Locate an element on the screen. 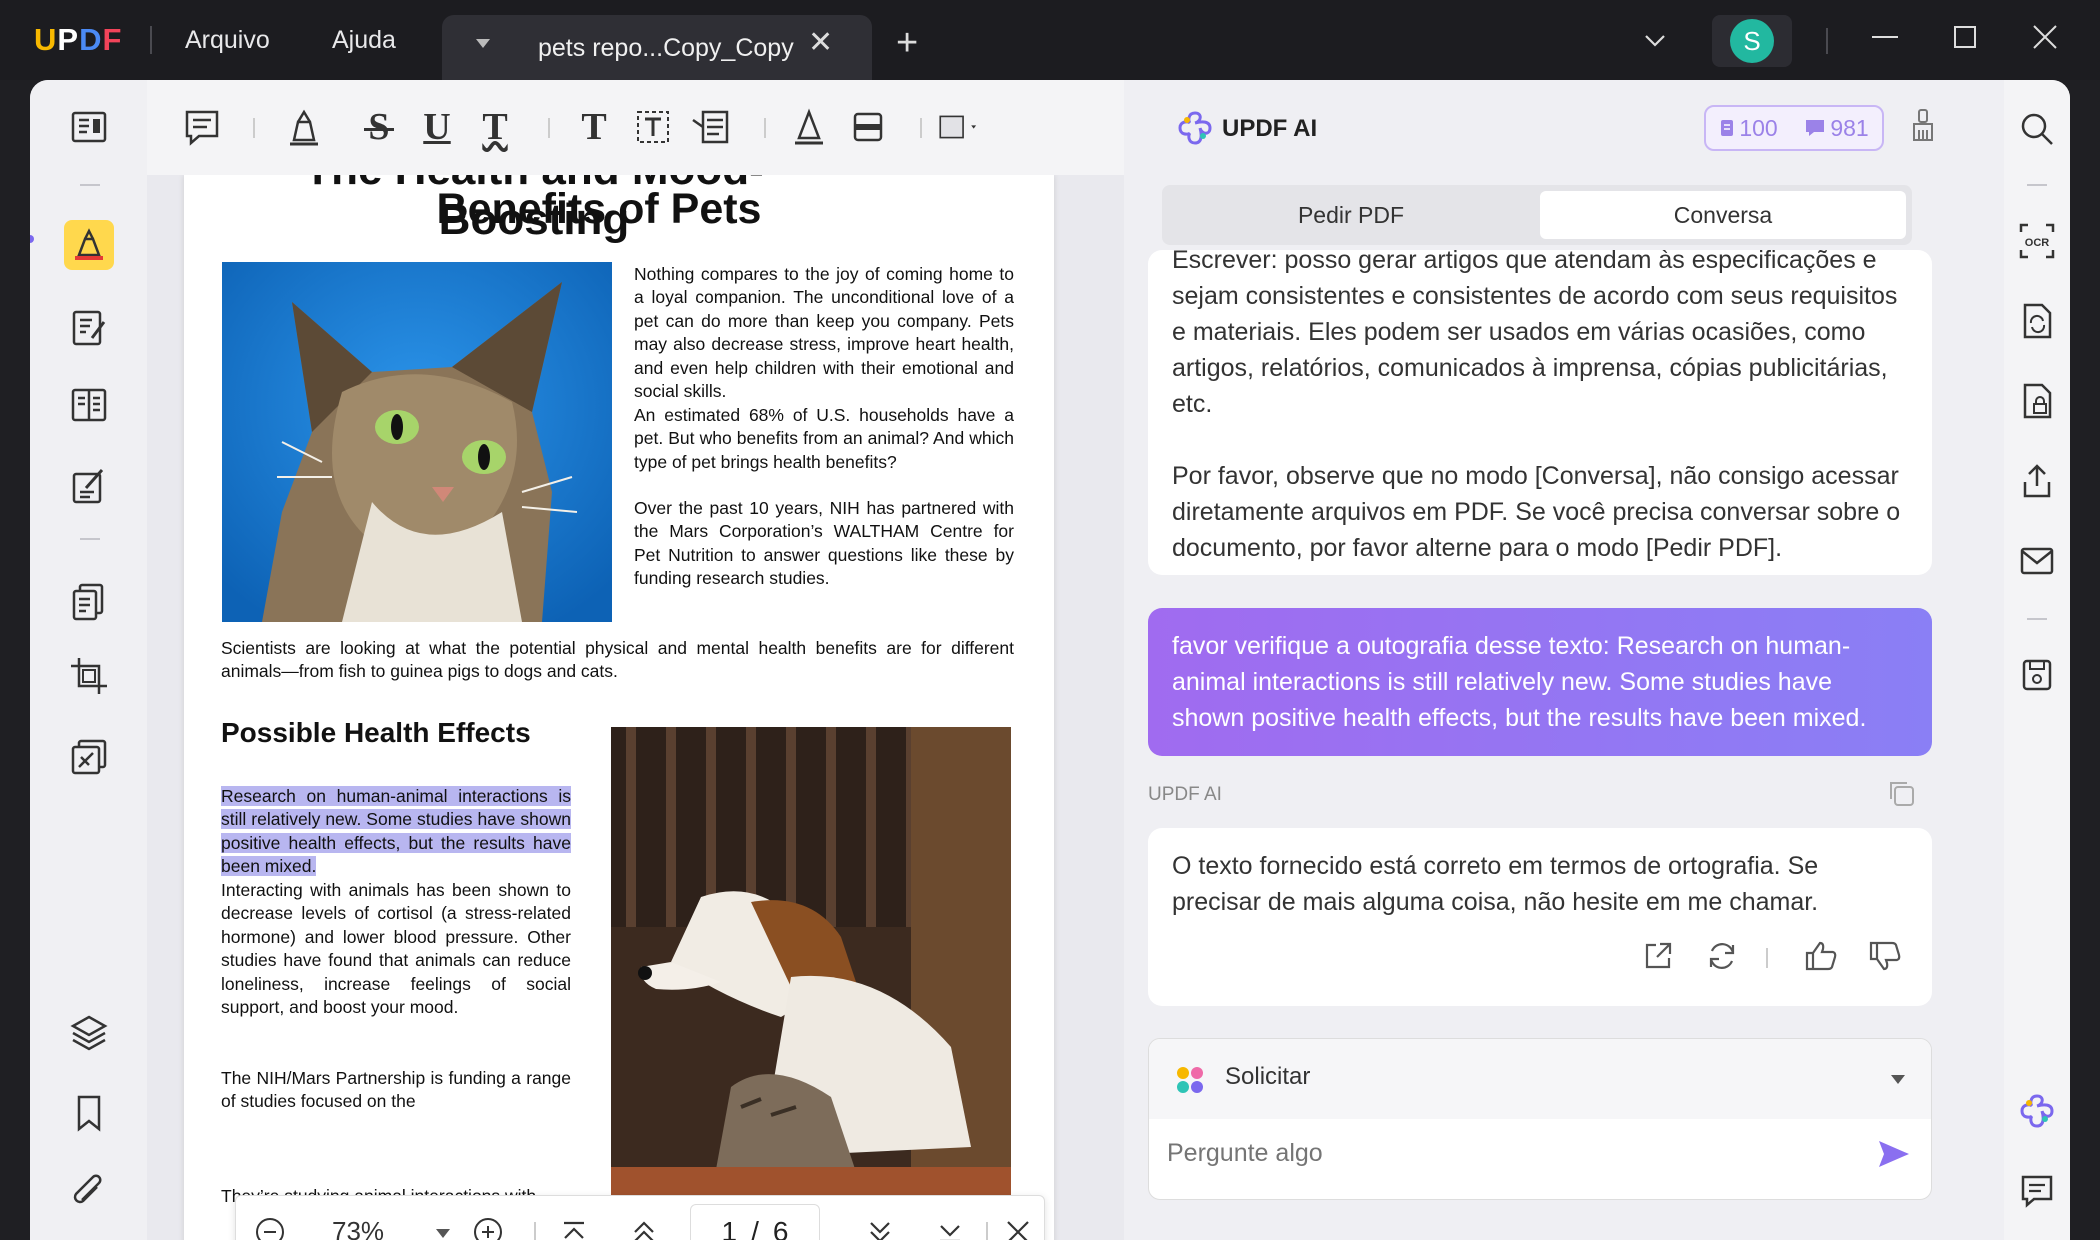 The height and width of the screenshot is (1240, 2100). prompt-dropdown-icon is located at coordinates (1898, 1079).